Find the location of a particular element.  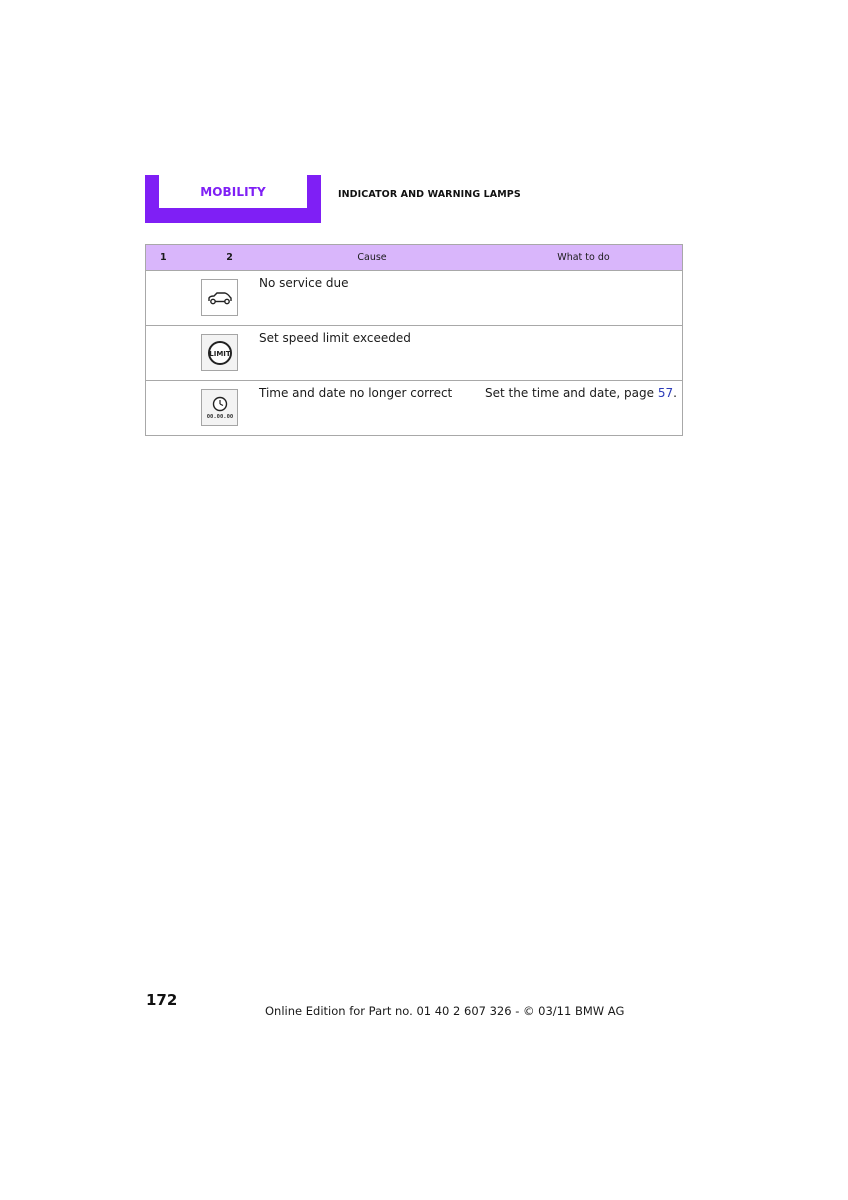

section-label: MOBILITY is located at coordinates (233, 191).